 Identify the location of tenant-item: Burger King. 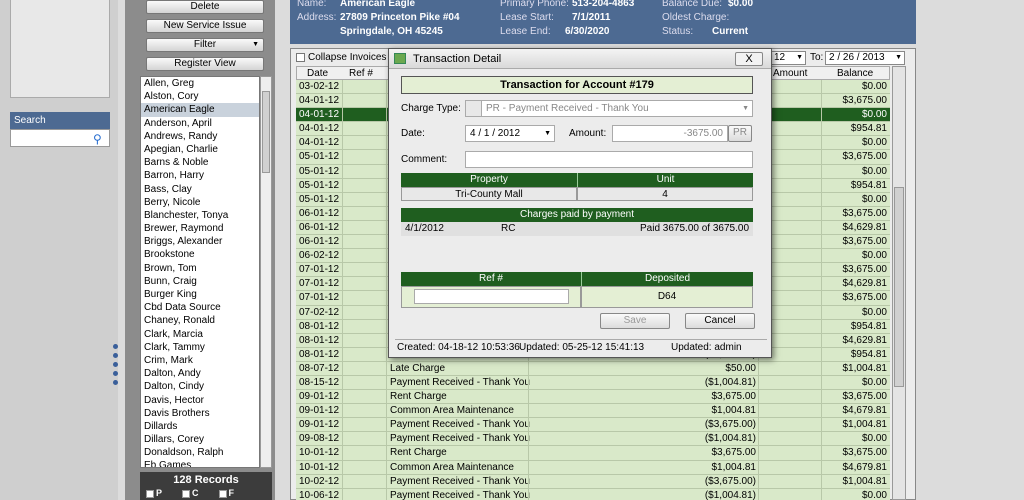
(200, 294).